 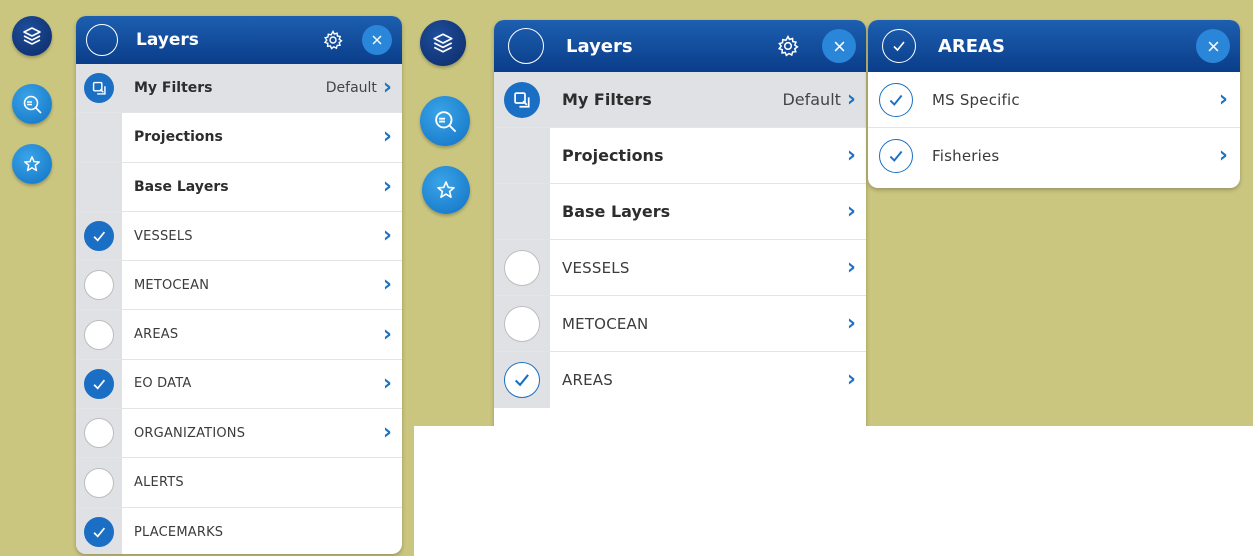 What do you see at coordinates (239, 530) in the screenshot?
I see `layer-item: PLACEMARKS` at bounding box center [239, 530].